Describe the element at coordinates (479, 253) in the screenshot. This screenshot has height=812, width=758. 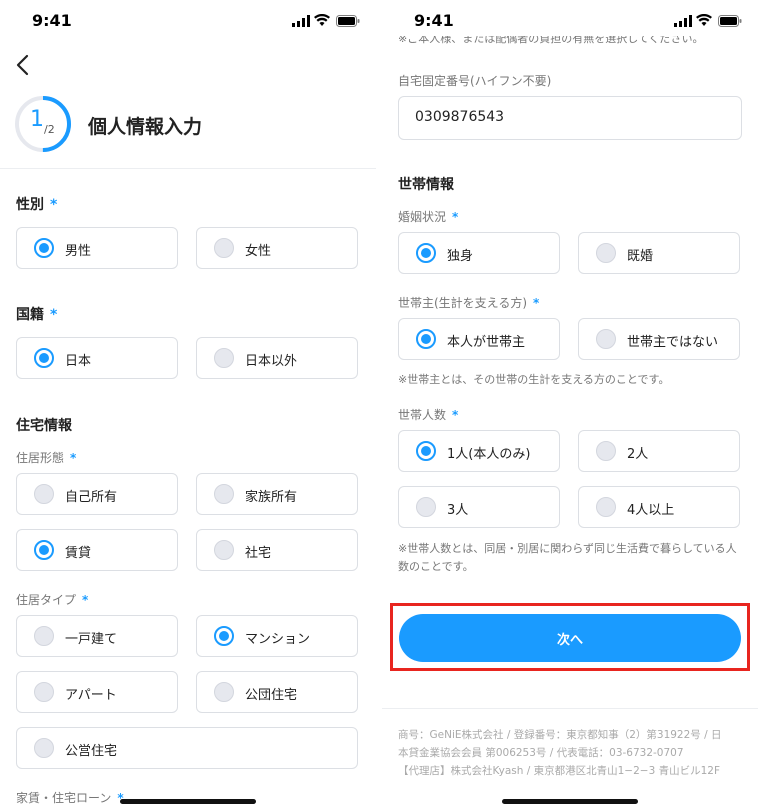
I see `marital-option-single: 独身` at that location.